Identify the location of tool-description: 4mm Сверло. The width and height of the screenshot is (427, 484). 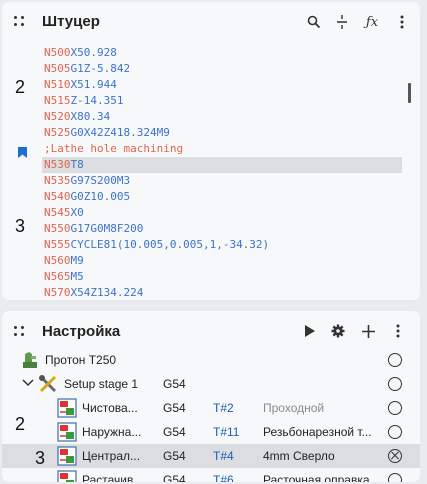
(299, 456).